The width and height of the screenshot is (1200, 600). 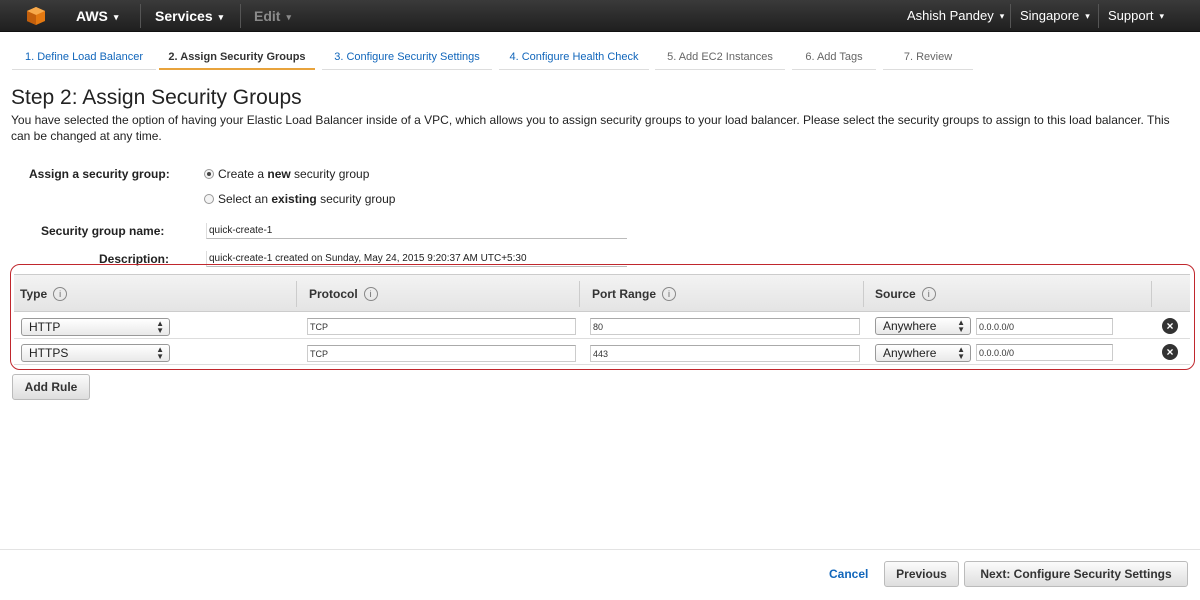 What do you see at coordinates (267, 16) in the screenshot?
I see `edit-menu-label: Edit` at bounding box center [267, 16].